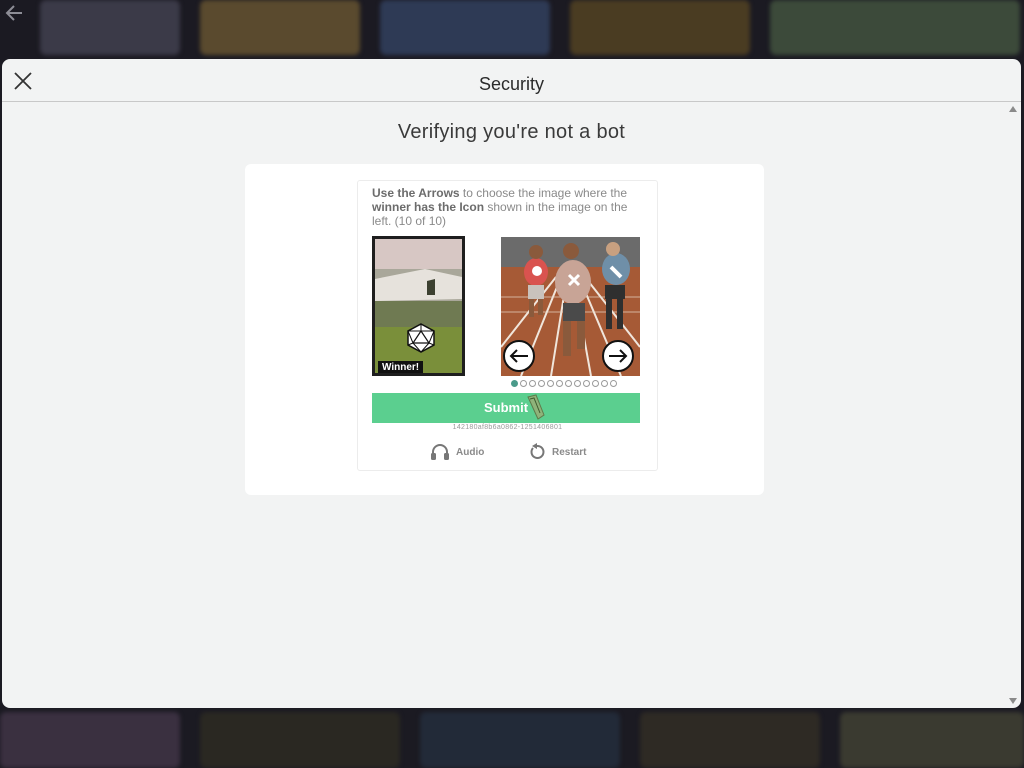  I want to click on submit-button: Submit, so click(506, 408).